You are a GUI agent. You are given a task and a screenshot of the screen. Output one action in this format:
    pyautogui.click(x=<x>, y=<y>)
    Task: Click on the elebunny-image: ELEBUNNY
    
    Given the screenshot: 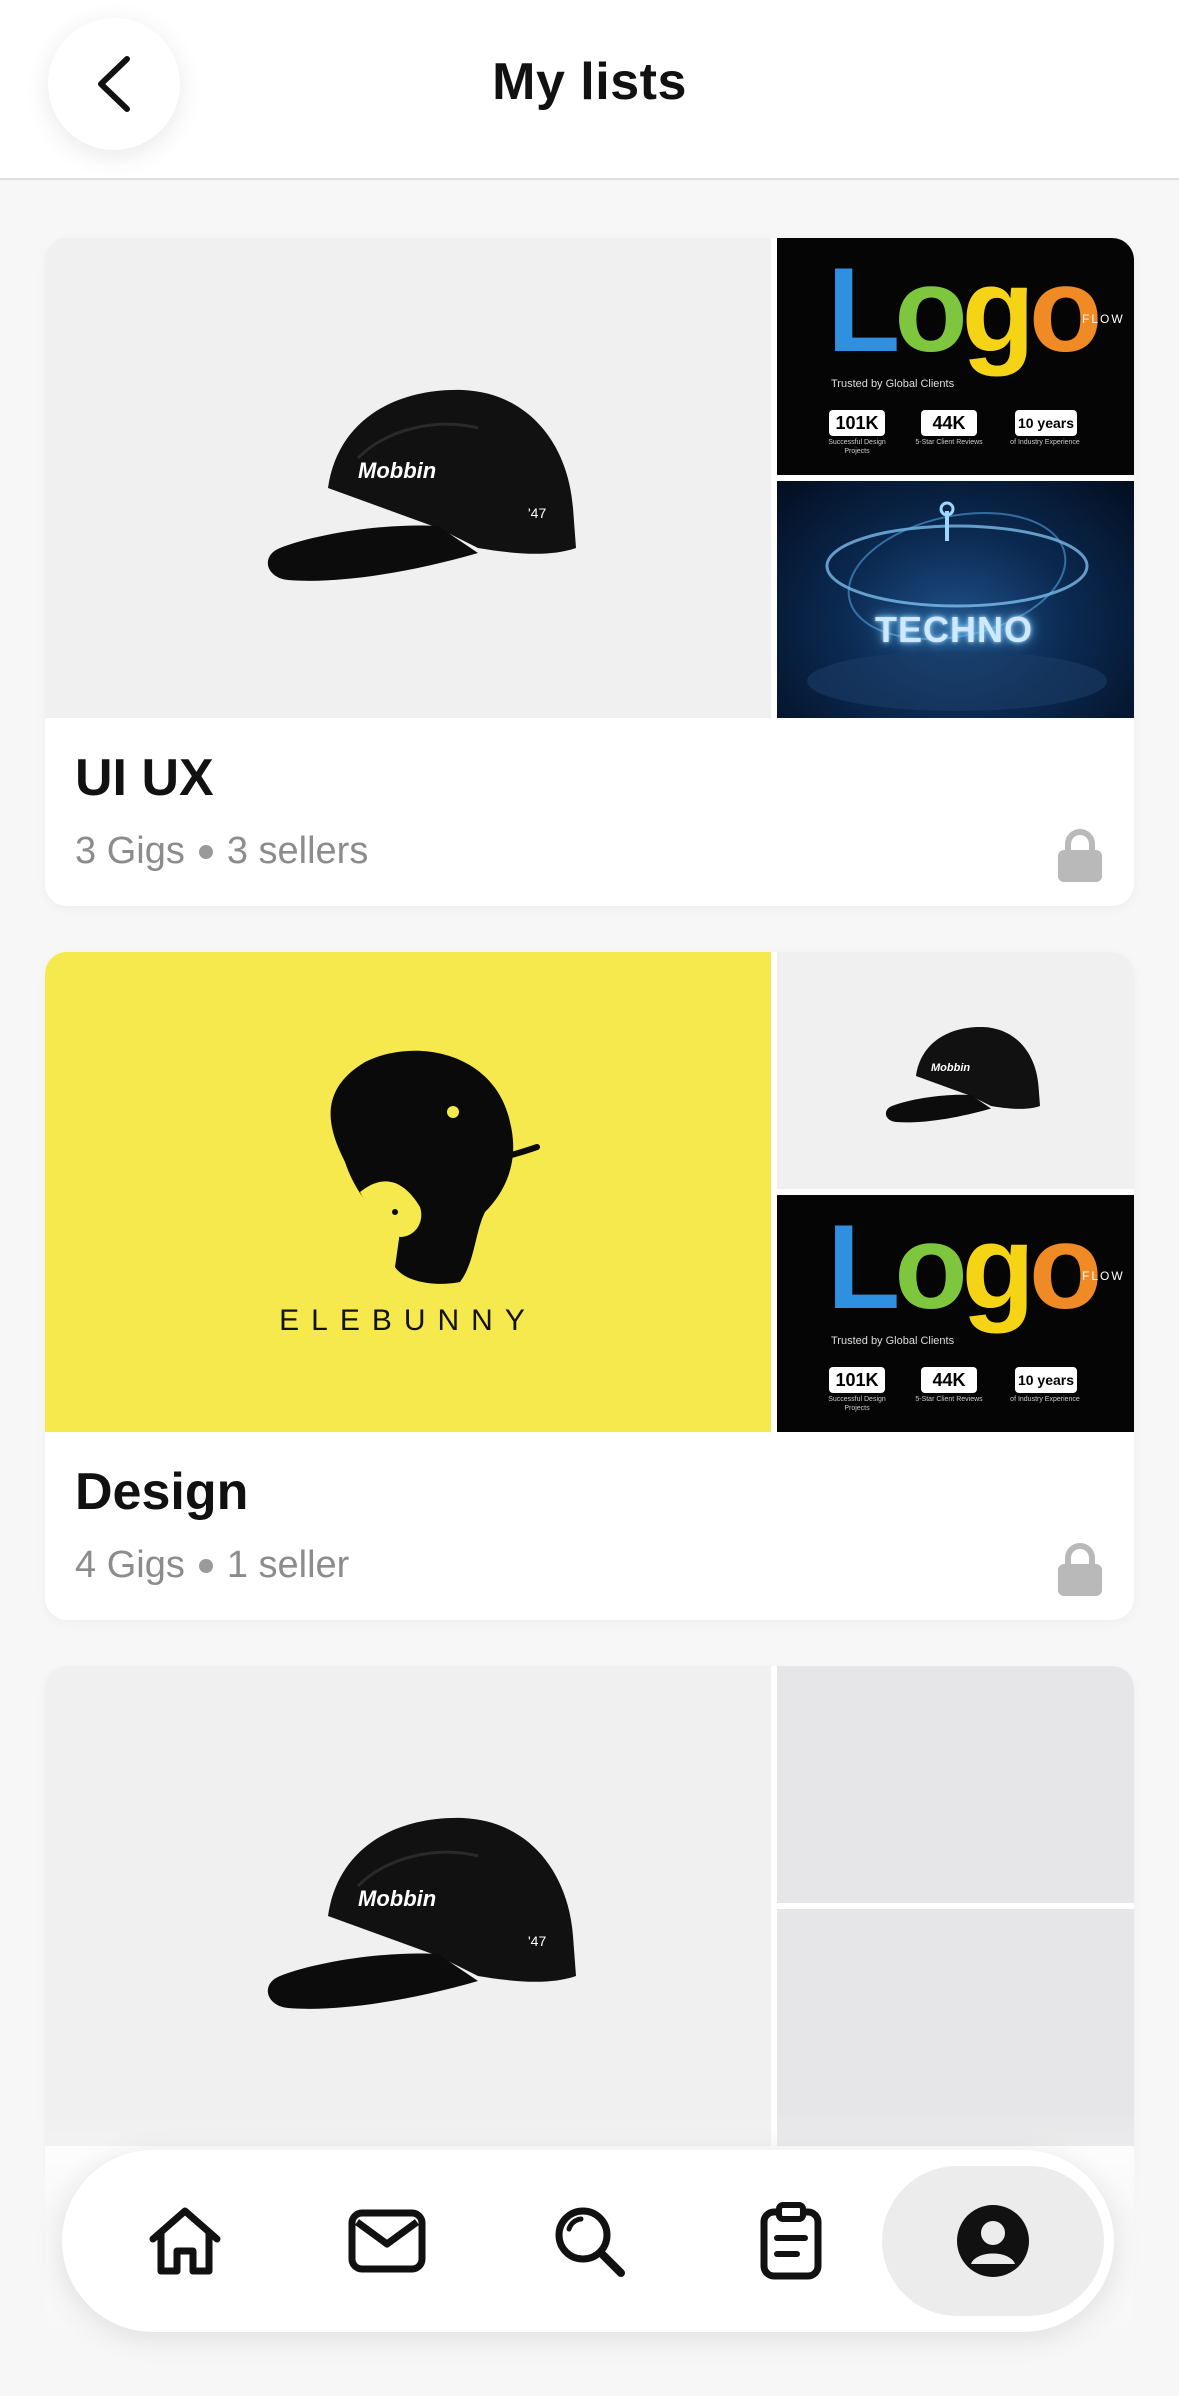 What is the action you would take?
    pyautogui.click(x=408, y=1192)
    